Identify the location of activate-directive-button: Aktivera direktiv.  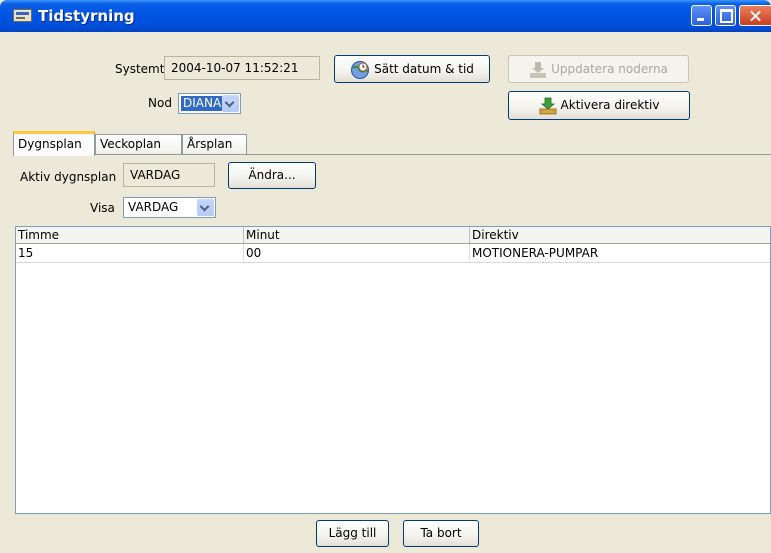
(599, 105).